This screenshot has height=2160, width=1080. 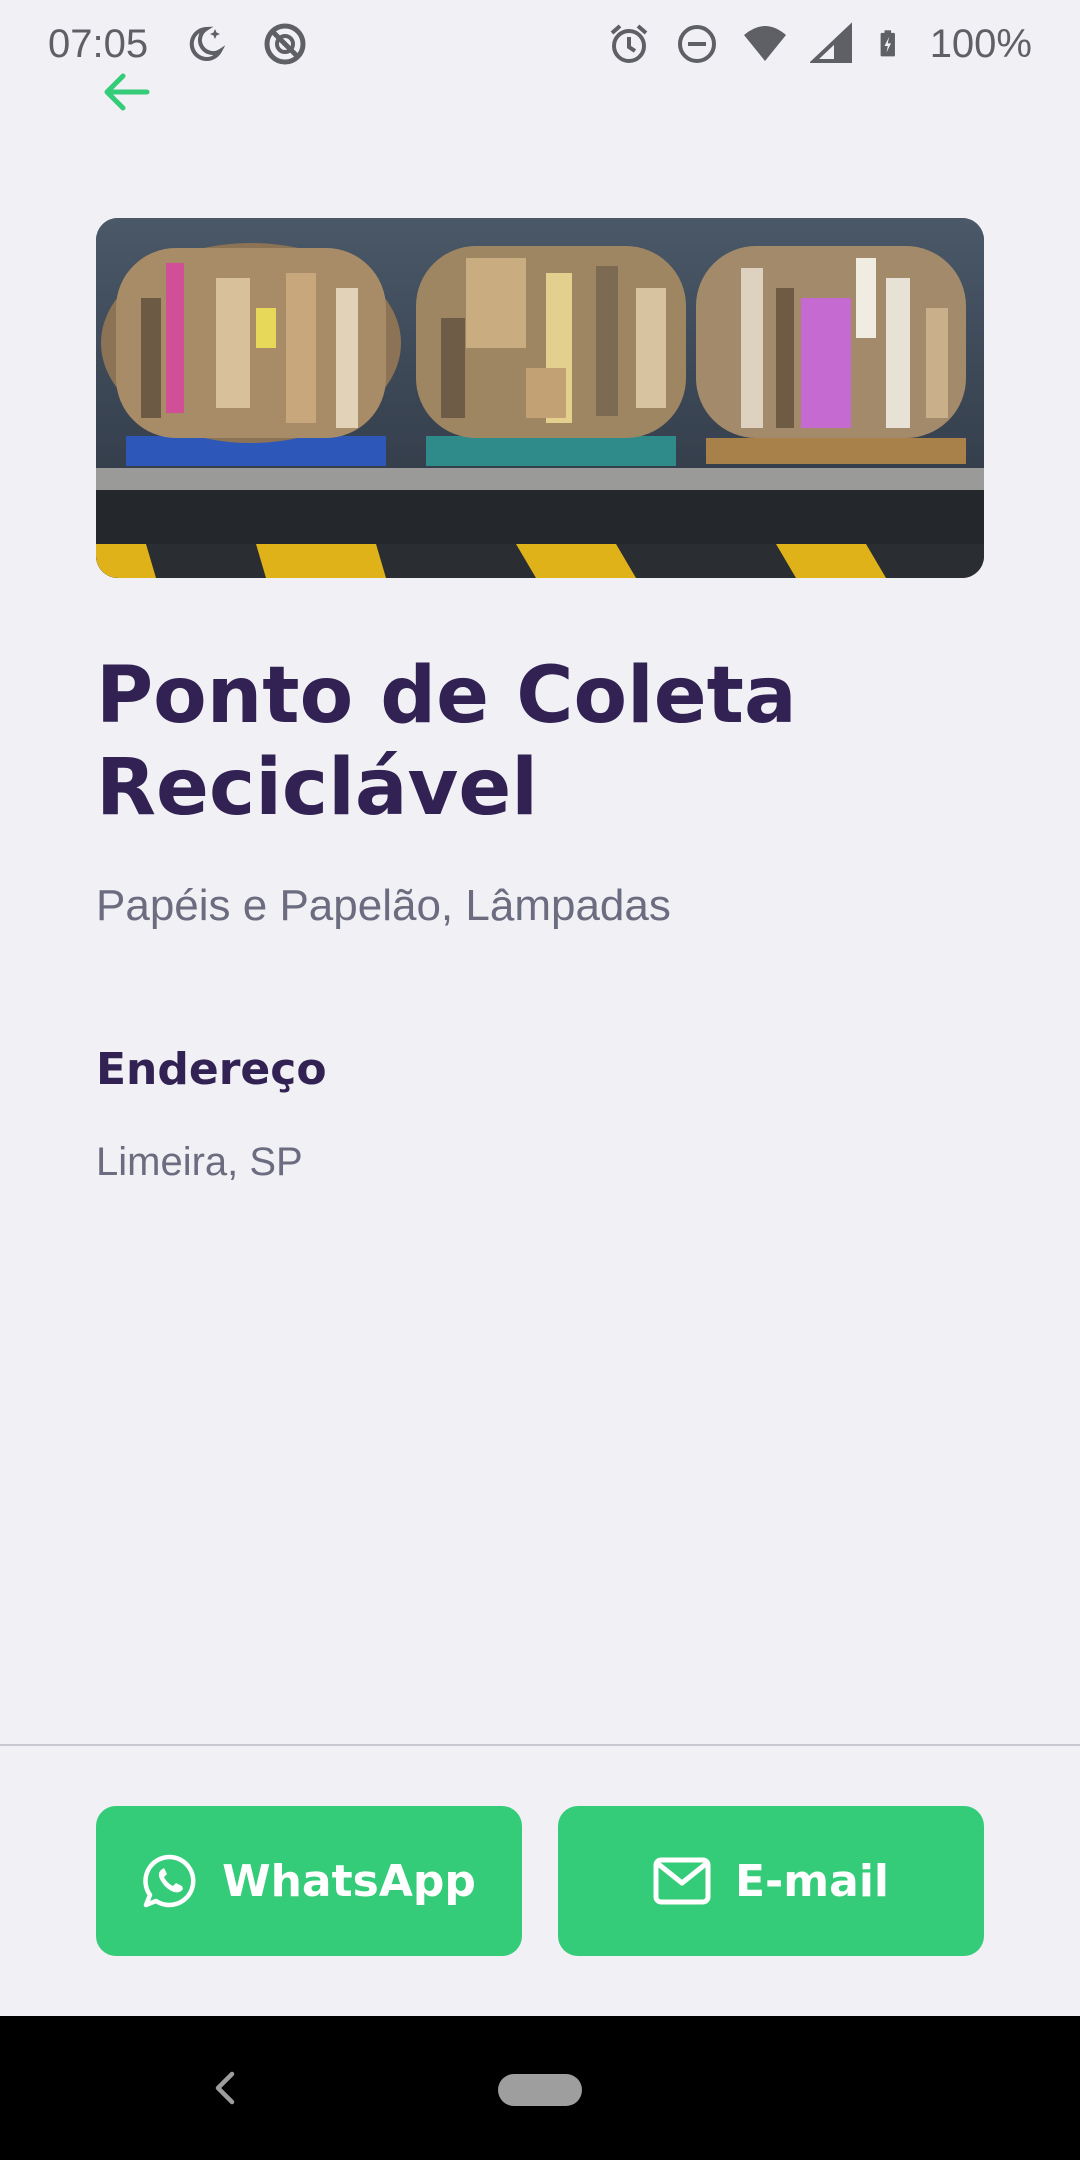 I want to click on point-items: Papéis e Papelão, Lâmpadas, so click(x=383, y=905).